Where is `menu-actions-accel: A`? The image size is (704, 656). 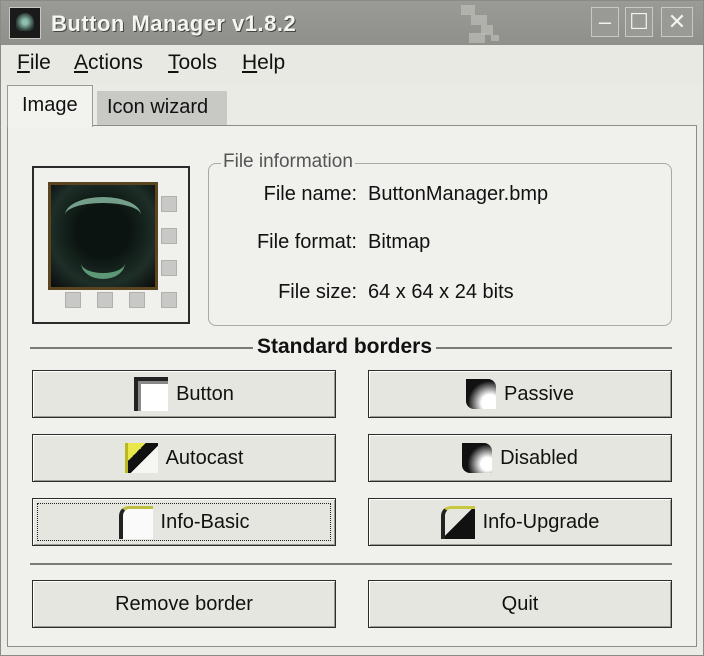 menu-actions-accel: A is located at coordinates (81, 62).